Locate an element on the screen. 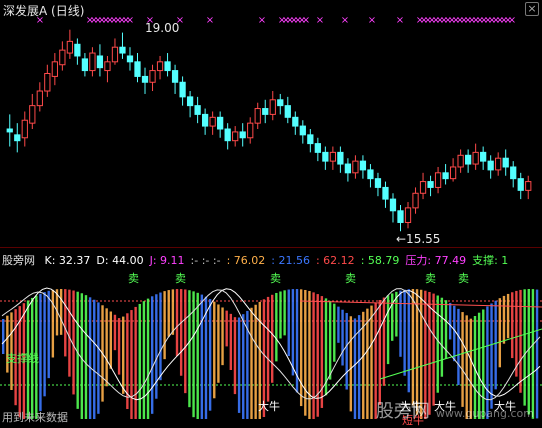  watermark: 股旁网 www.gupang.com is located at coordinates (455, 410).